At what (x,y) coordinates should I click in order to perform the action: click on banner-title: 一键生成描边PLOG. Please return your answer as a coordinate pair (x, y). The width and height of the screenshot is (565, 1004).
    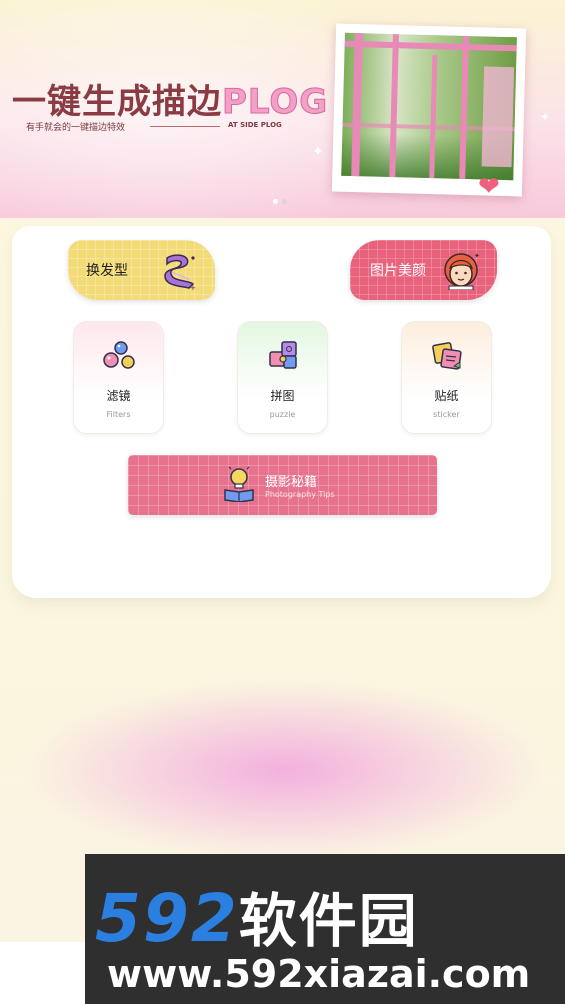
    Looking at the image, I should click on (170, 98).